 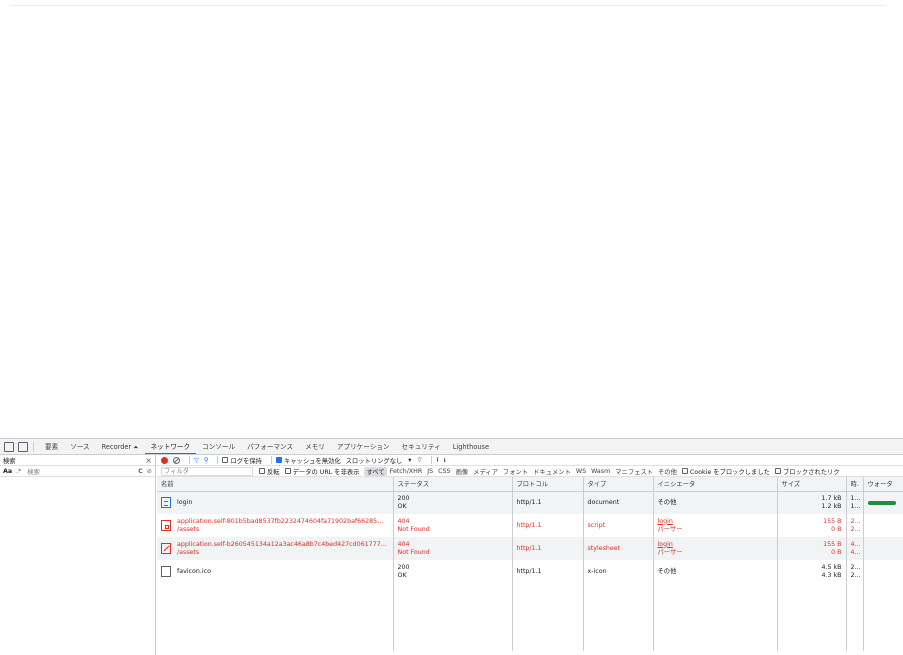 What do you see at coordinates (406, 471) in the screenshot?
I see `filter-type-fetch-xhr: Fetch/XHR` at bounding box center [406, 471].